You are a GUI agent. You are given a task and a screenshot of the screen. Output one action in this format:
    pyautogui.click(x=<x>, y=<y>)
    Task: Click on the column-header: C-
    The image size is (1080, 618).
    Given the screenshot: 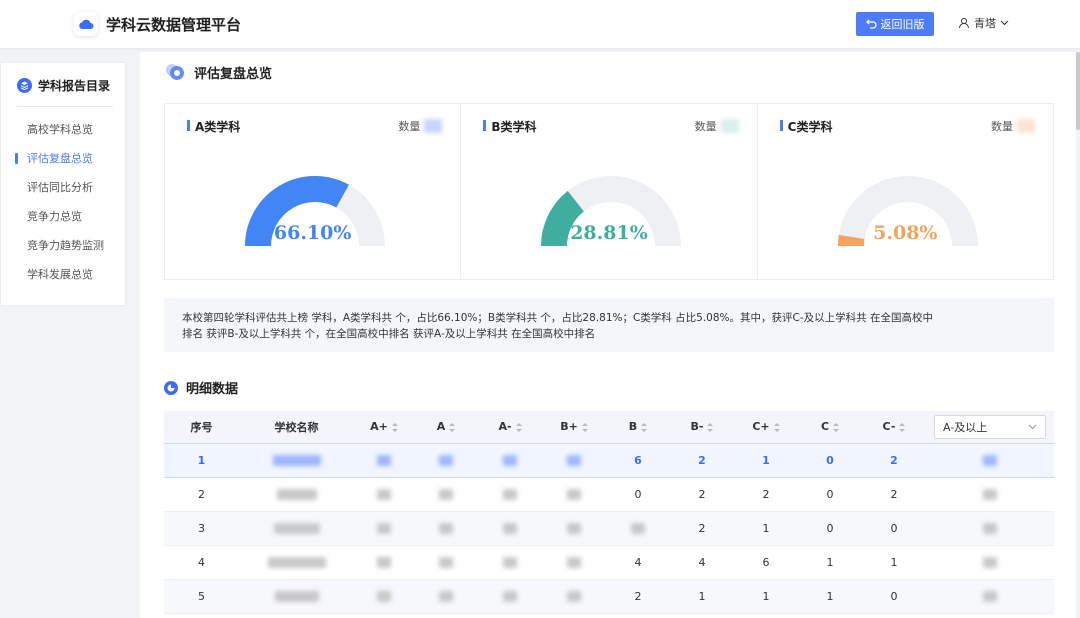 What is the action you would take?
    pyautogui.click(x=894, y=427)
    